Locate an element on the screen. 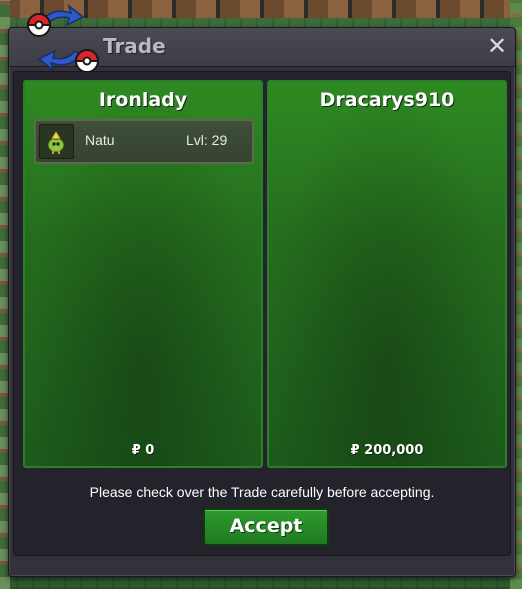 The height and width of the screenshot is (589, 522). trader-name-right: Dracarys910 is located at coordinates (387, 100).